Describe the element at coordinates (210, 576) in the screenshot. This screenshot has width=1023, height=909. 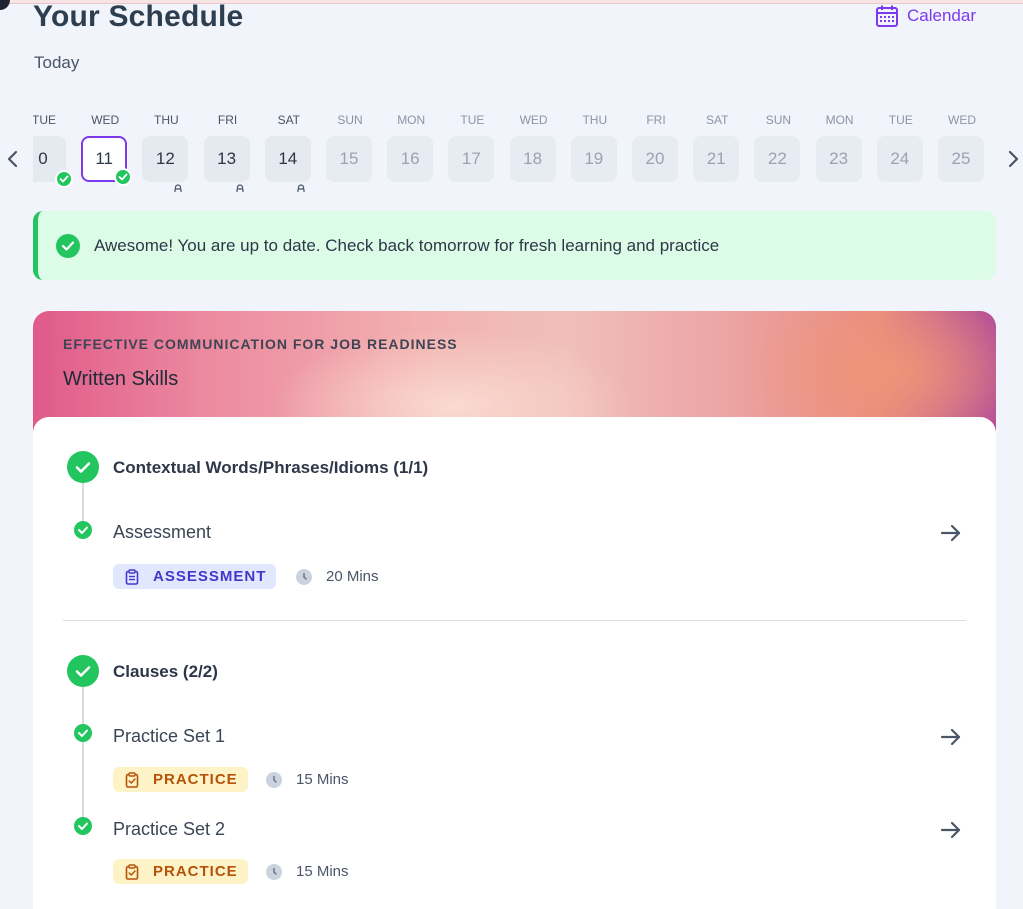
I see `badge-label: ASSESSMENT` at that location.